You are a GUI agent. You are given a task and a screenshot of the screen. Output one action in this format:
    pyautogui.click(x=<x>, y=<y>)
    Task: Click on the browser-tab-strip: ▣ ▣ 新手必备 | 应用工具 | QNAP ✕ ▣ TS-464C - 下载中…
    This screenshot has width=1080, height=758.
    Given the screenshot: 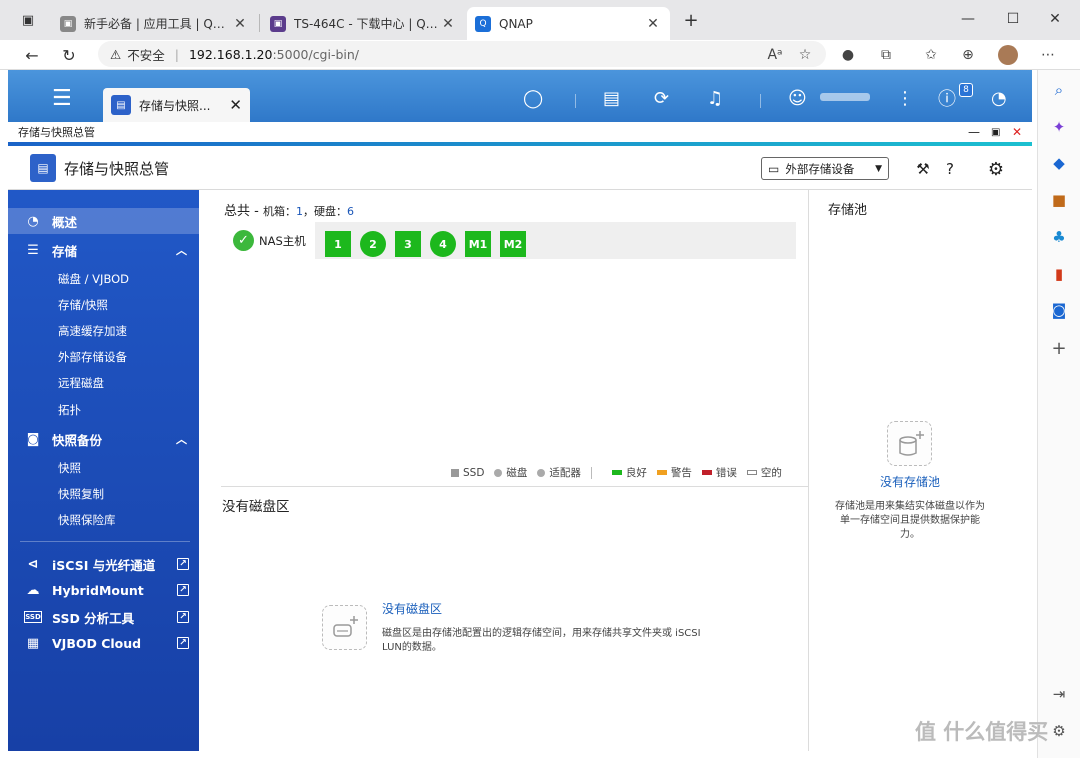 What is the action you would take?
    pyautogui.click(x=540, y=20)
    